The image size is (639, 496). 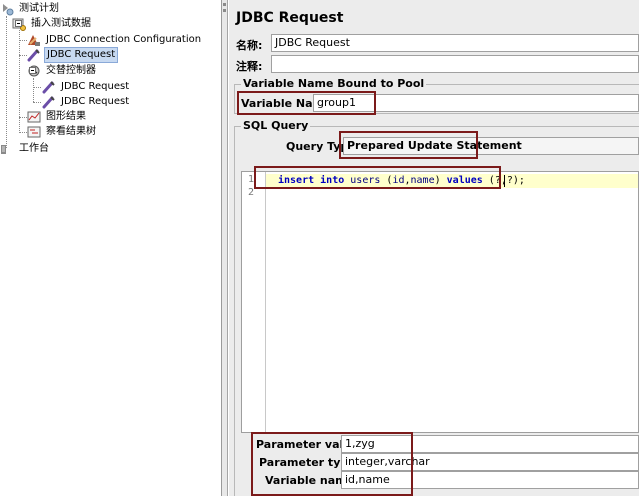 What do you see at coordinates (34, 117) in the screenshot?
I see `graph-listener-icon` at bounding box center [34, 117].